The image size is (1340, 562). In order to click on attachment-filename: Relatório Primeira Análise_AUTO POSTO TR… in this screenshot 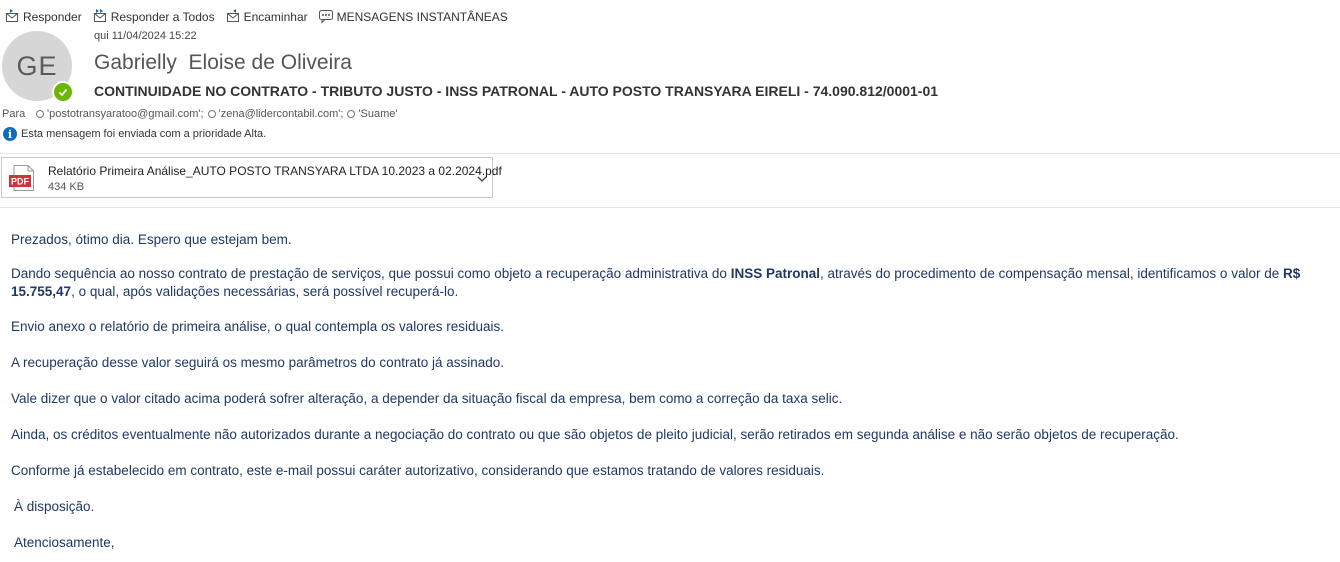, I will do `click(275, 171)`.